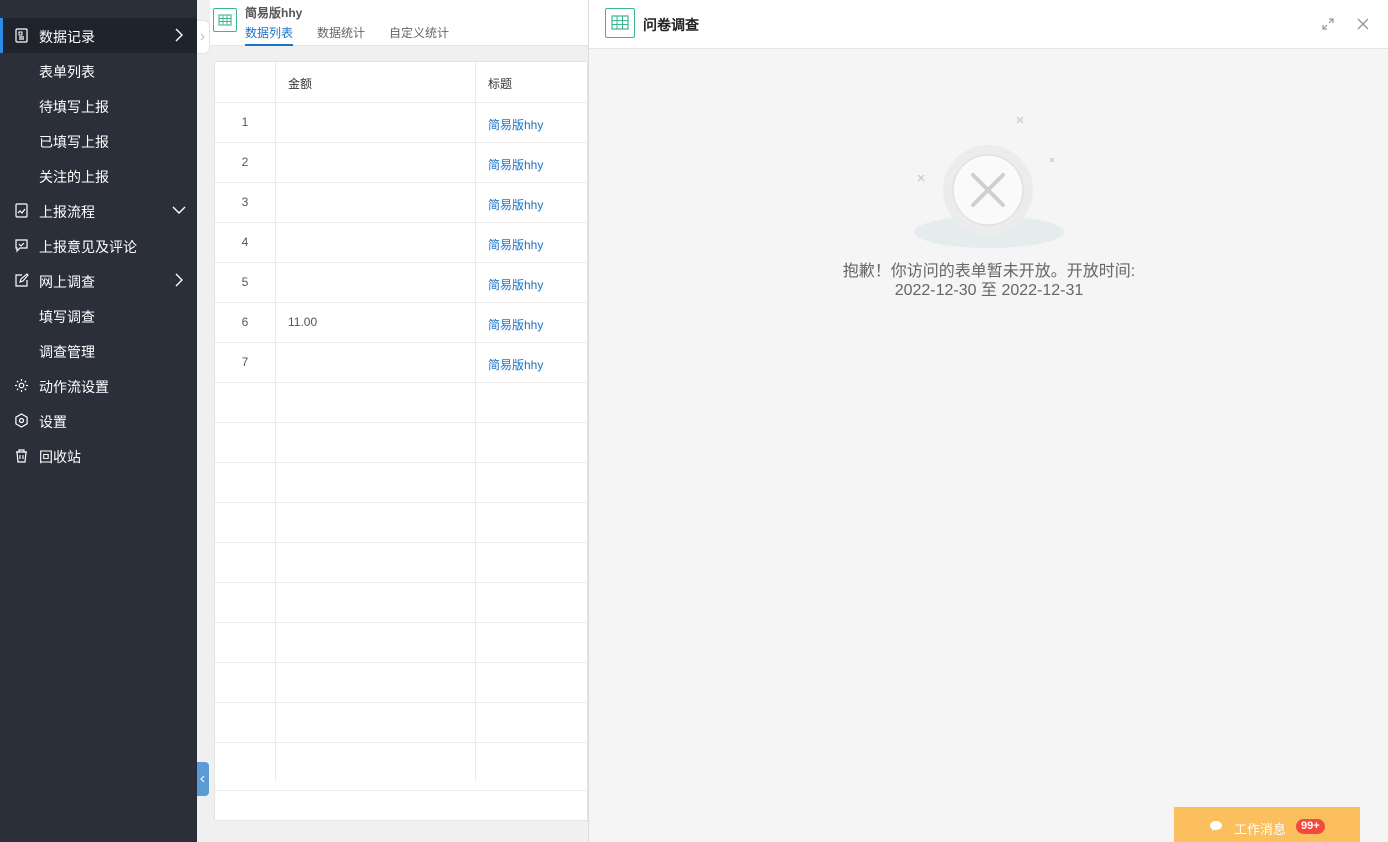  What do you see at coordinates (67, 37) in the screenshot?
I see `sidebar-item-label: 数据记录` at bounding box center [67, 37].